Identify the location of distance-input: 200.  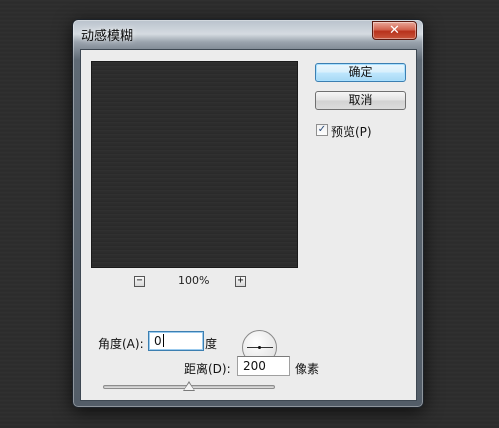
(263, 366).